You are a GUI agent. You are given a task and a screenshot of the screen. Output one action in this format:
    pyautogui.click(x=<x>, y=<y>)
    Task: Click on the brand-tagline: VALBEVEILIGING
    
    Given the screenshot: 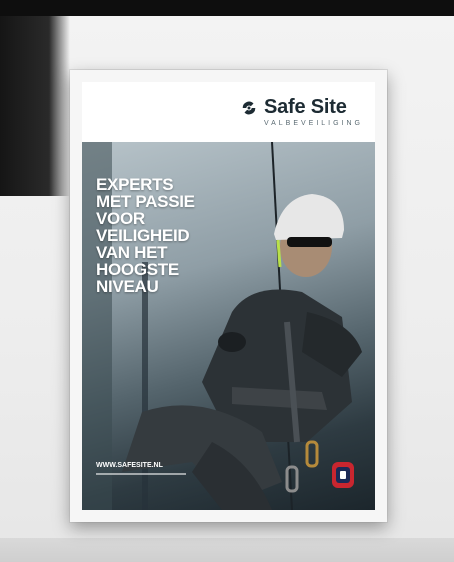 What is the action you would take?
    pyautogui.click(x=313, y=123)
    